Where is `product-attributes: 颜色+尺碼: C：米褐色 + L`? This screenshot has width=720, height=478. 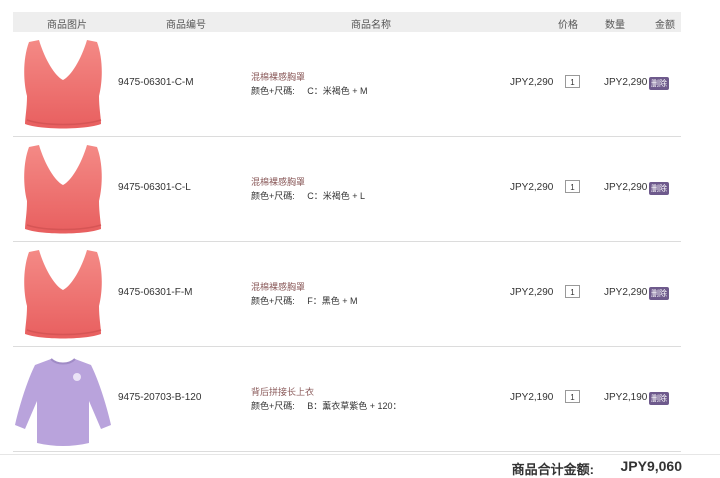 product-attributes: 颜色+尺碼: C：米褐色 + L is located at coordinates (308, 196).